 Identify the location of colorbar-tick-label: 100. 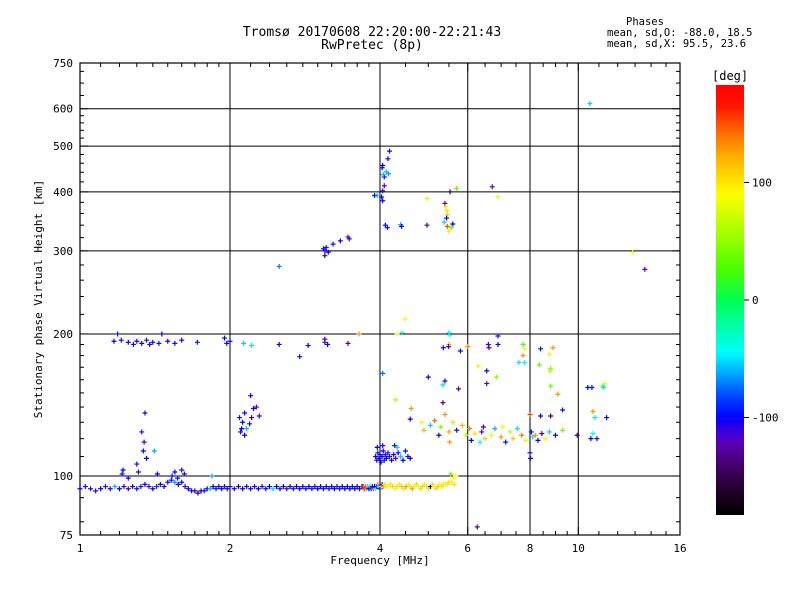
(762, 183).